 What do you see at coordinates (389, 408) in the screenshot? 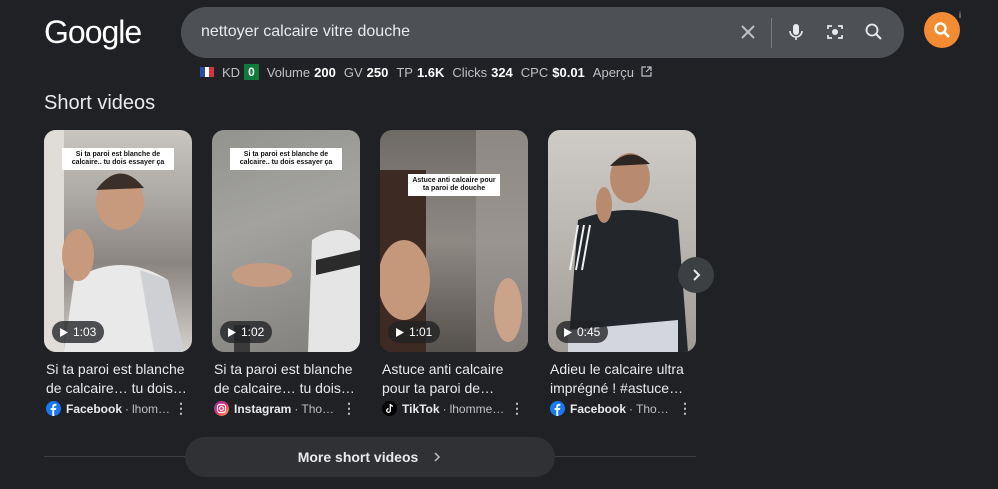
I see `tiktok-icon` at bounding box center [389, 408].